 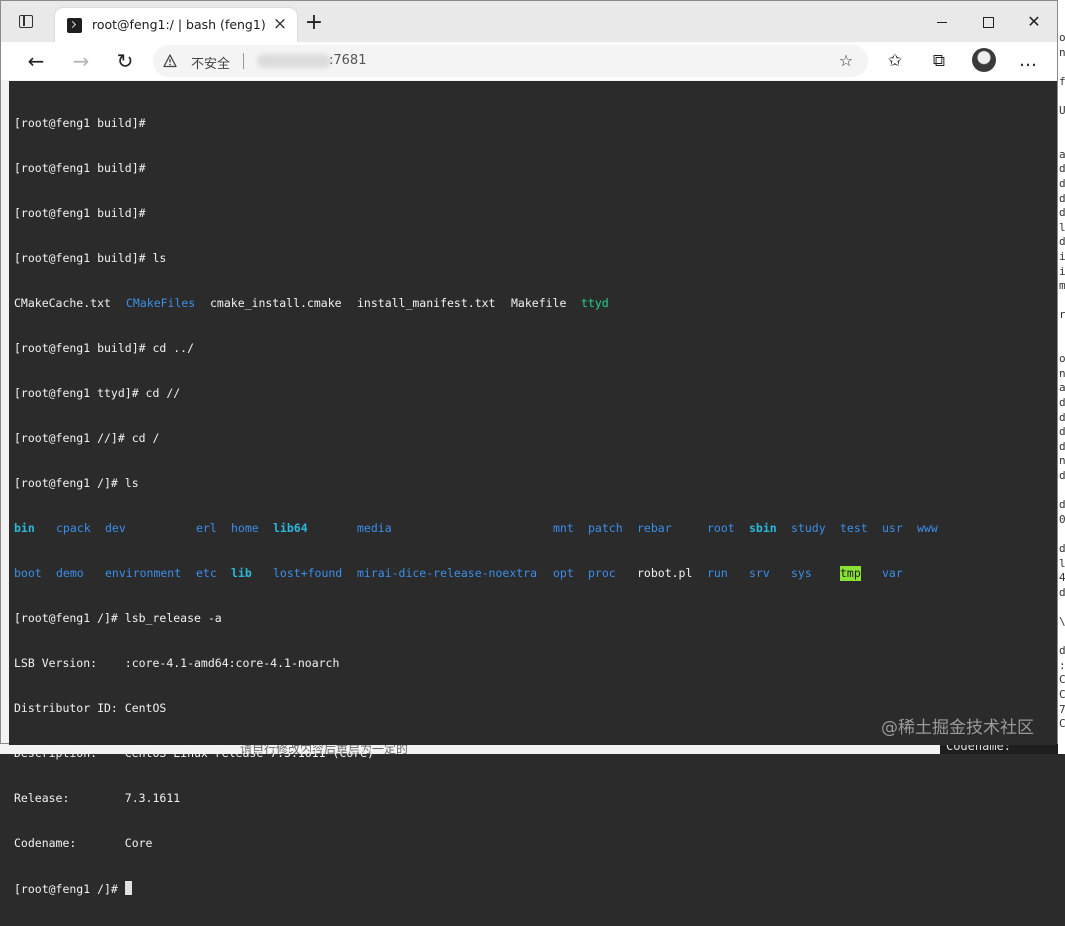 What do you see at coordinates (170, 61) in the screenshot?
I see `warning-icon` at bounding box center [170, 61].